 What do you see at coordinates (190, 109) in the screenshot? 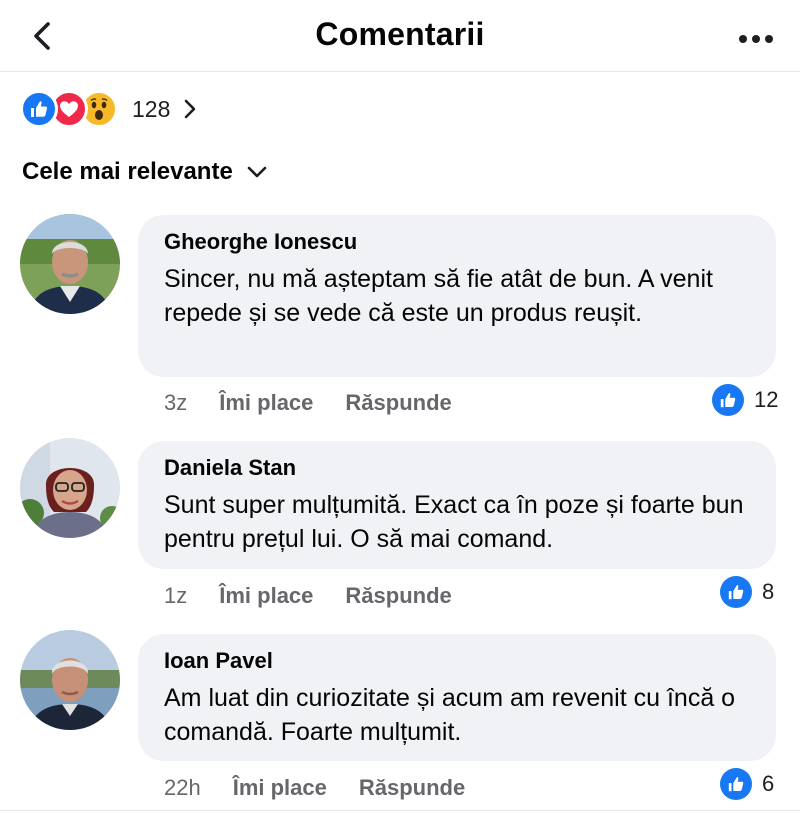
I see `chevron-right-icon` at bounding box center [190, 109].